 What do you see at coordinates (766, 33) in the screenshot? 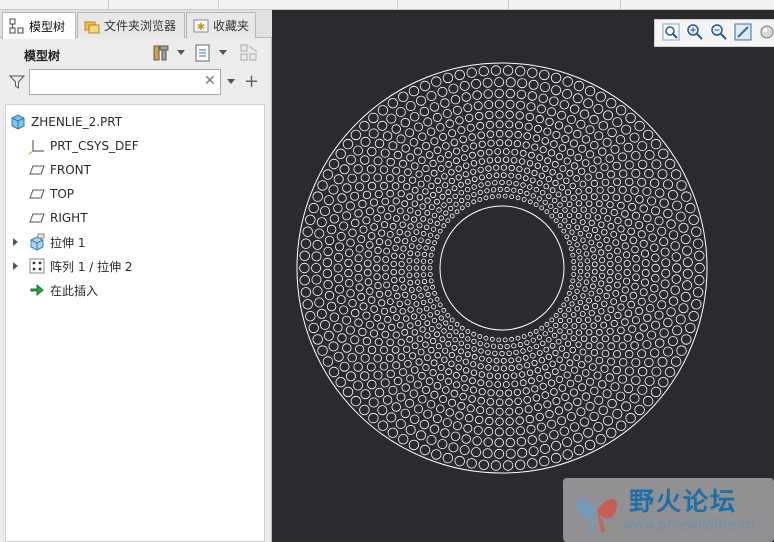
I see `display-style-button` at bounding box center [766, 33].